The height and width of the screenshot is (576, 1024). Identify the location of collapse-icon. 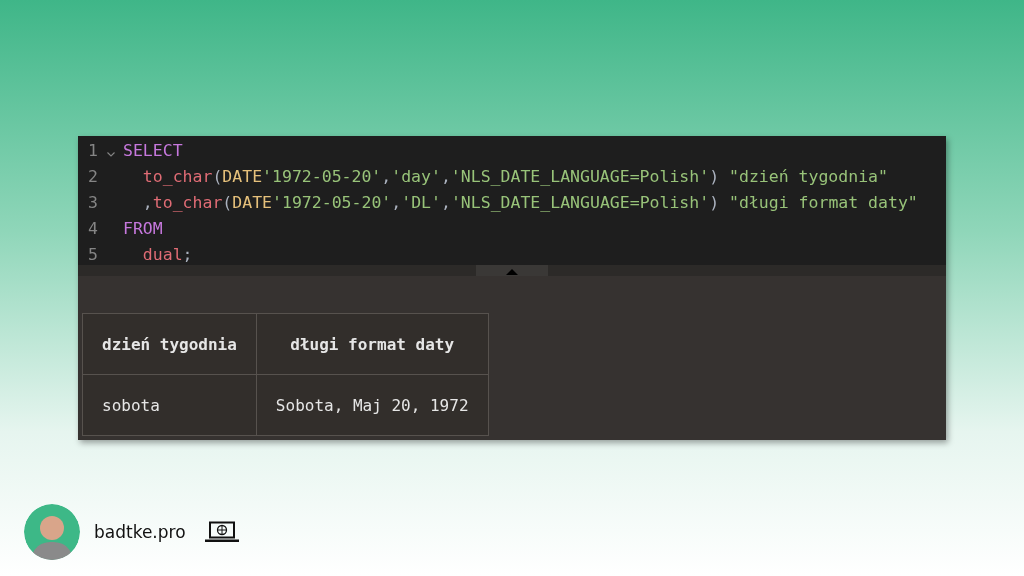
(512, 272).